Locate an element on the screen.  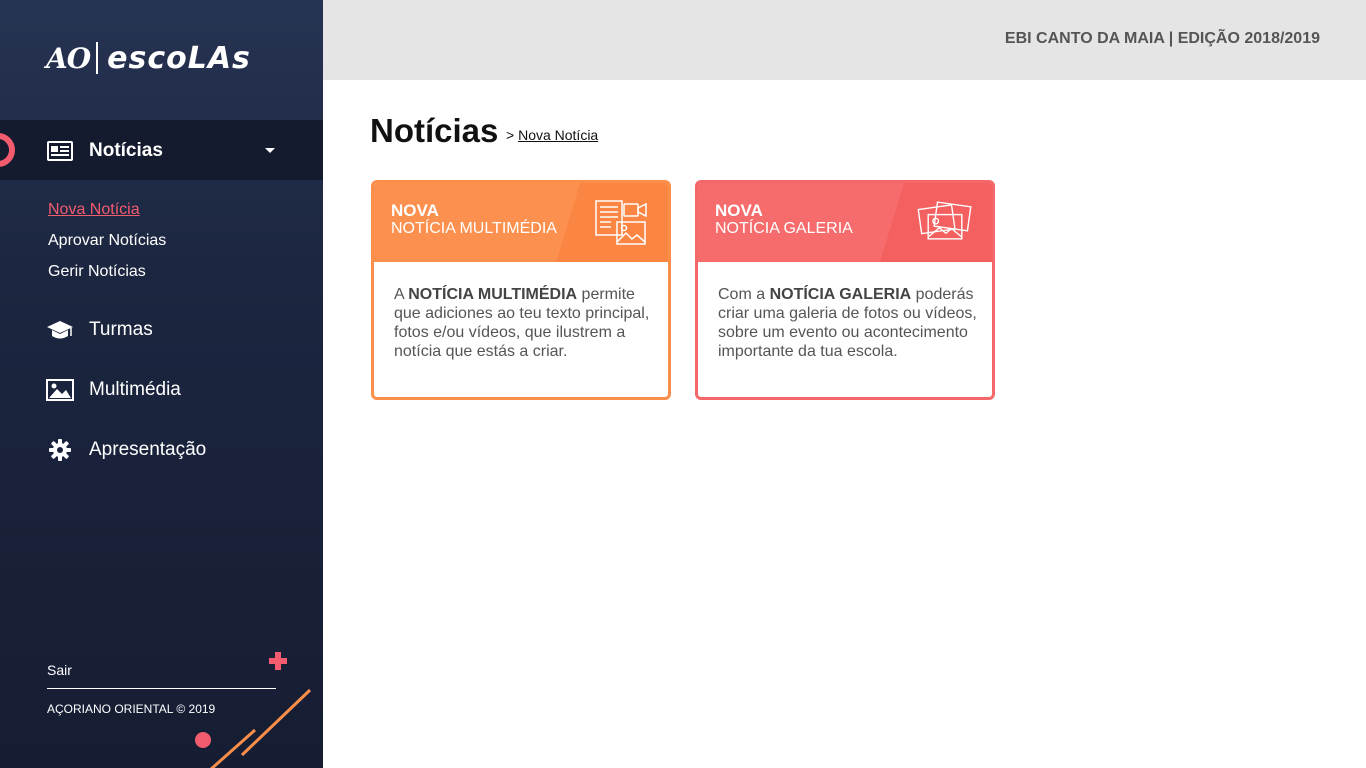
top-header: EBI CANTO DA MAIA | EDIÇÃO 2018/2019 is located at coordinates (844, 40).